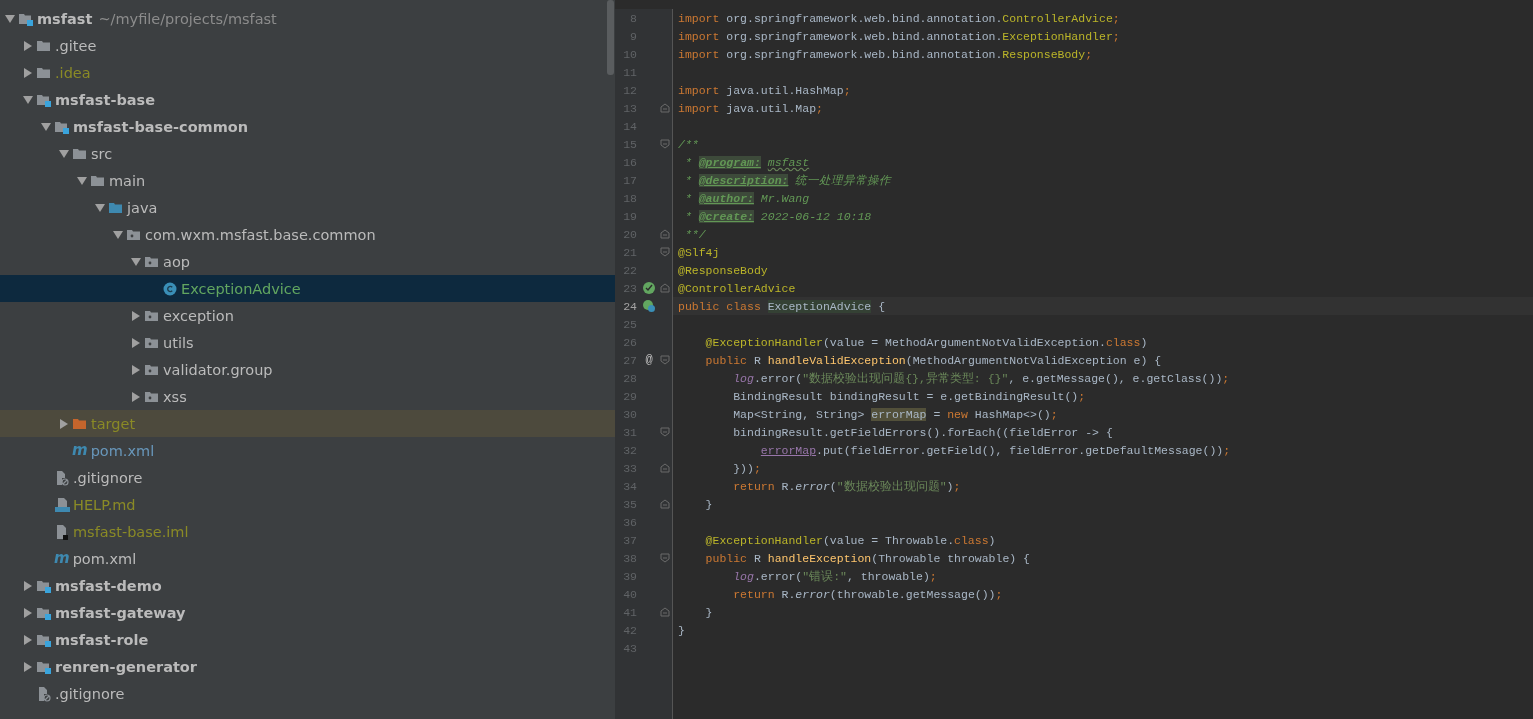  What do you see at coordinates (198, 315) in the screenshot?
I see `tree-item-label: exception` at bounding box center [198, 315].